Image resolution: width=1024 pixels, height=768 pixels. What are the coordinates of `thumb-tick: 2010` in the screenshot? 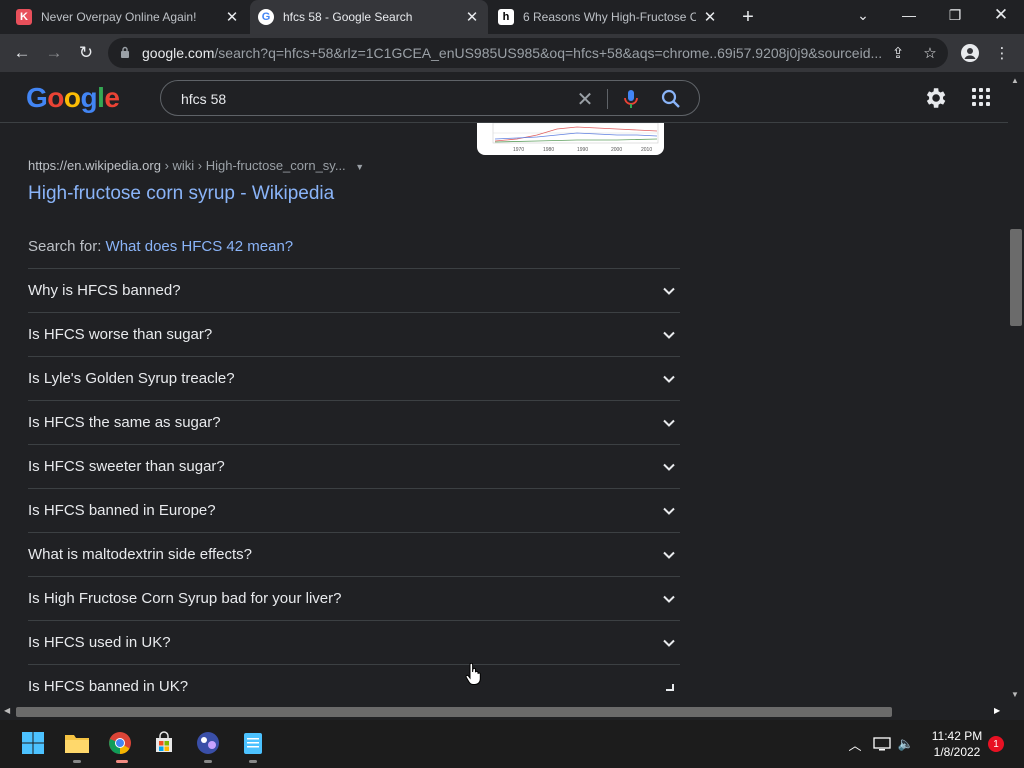 It's located at (646, 150).